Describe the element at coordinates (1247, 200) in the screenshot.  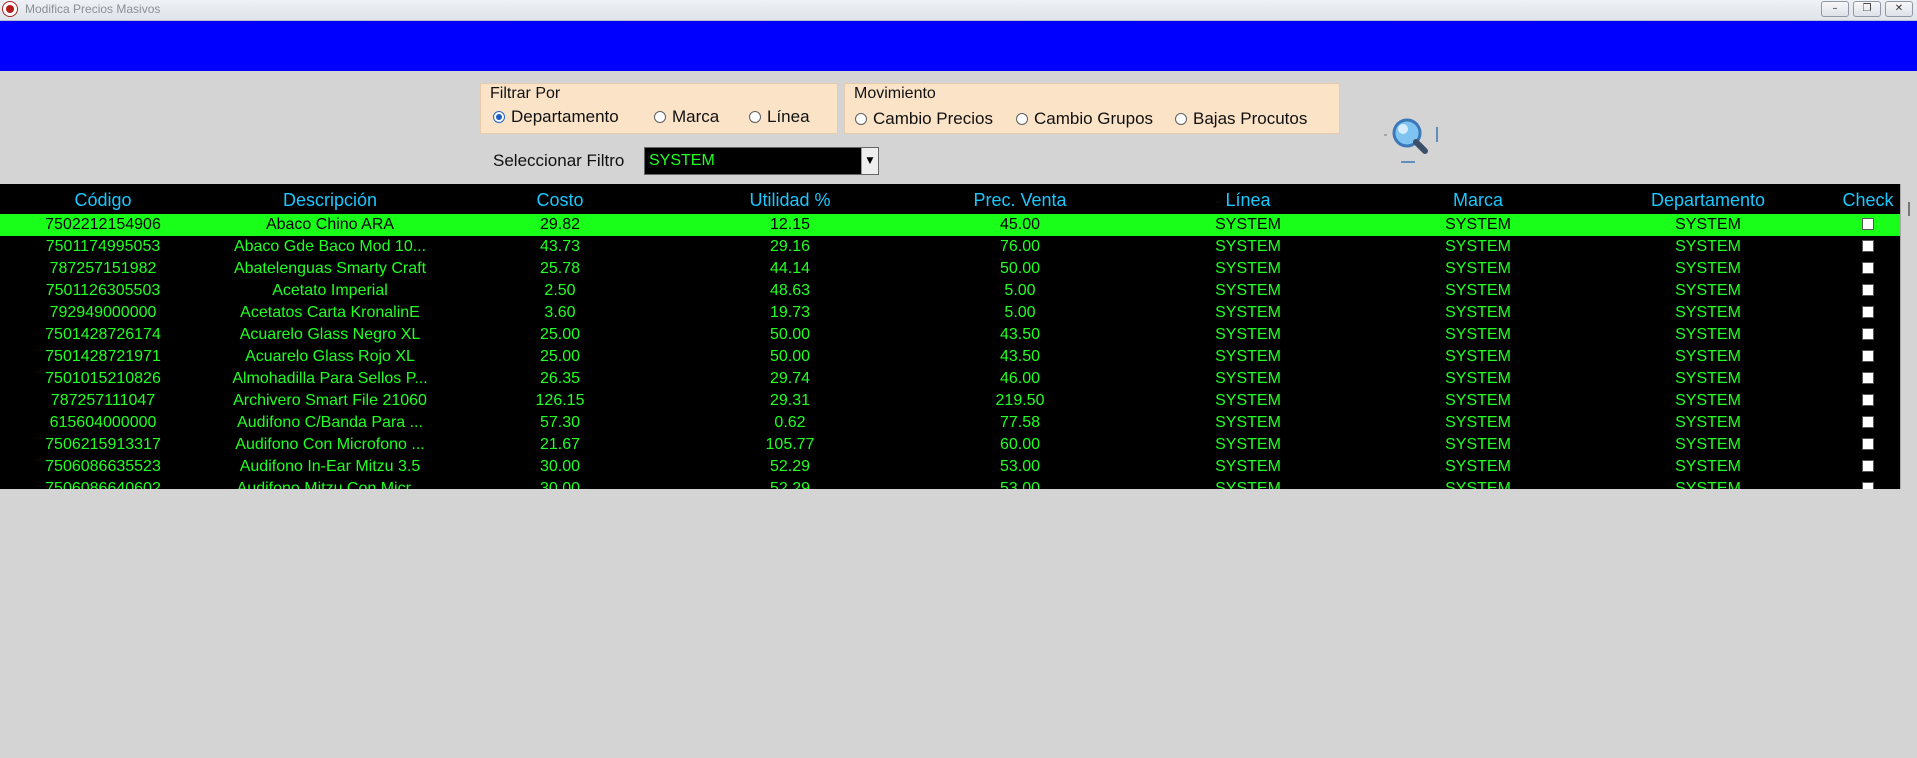
I see `column-header-linea: Línea` at that location.